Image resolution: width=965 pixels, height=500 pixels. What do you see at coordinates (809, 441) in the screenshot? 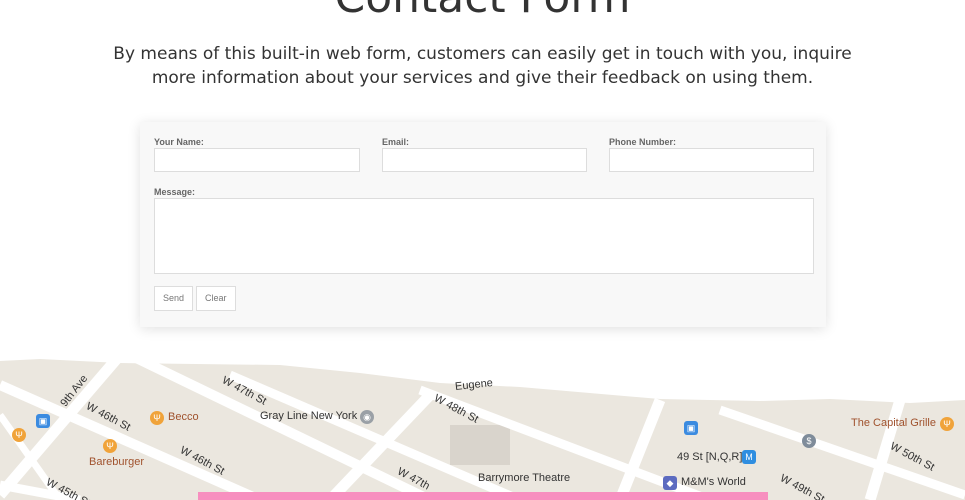
I see `dollar-icon: $` at bounding box center [809, 441].